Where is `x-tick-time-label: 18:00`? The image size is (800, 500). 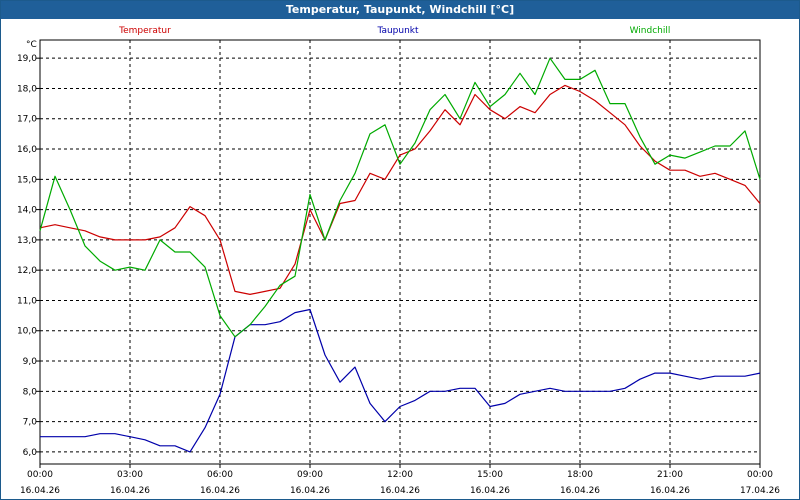 x-tick-time-label: 18:00 is located at coordinates (580, 475).